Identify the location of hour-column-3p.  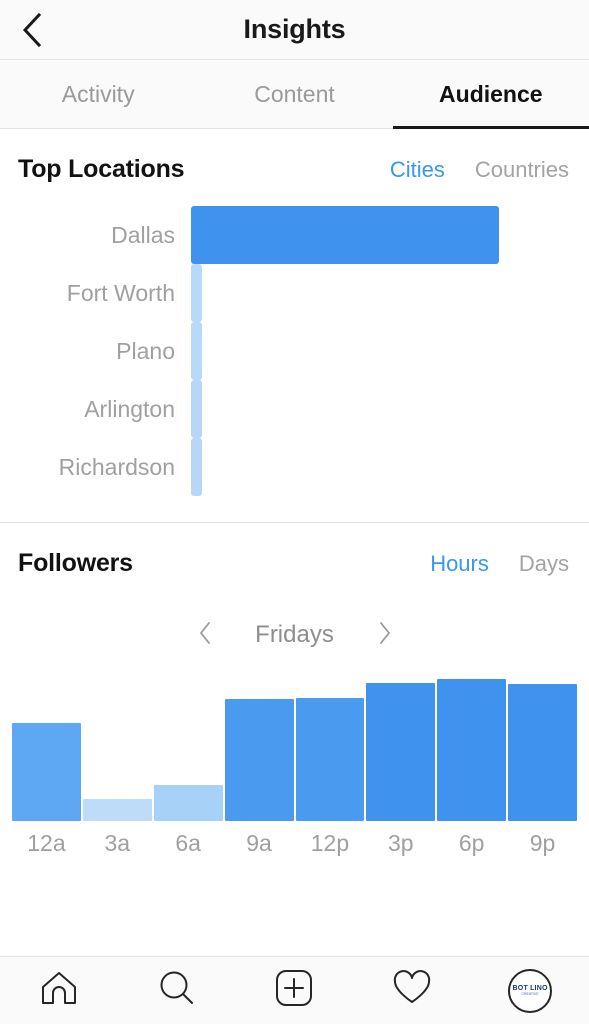
(401, 748).